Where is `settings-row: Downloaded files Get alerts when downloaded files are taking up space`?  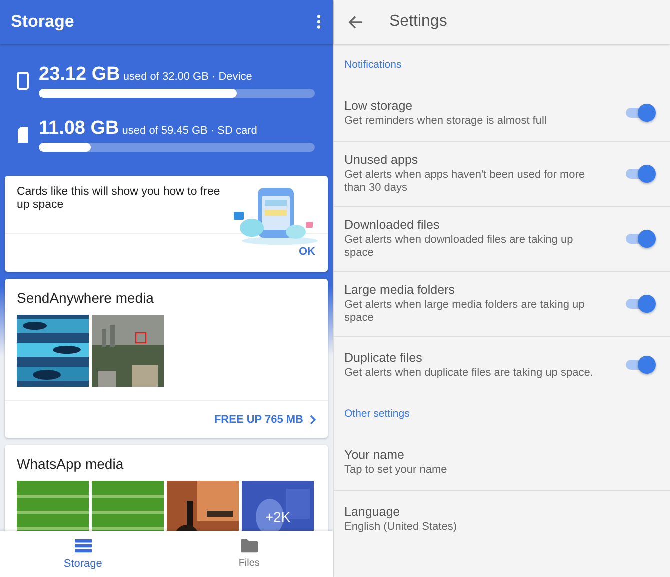 settings-row: Downloaded files Get alerts when downloaded files are taking up space is located at coordinates (502, 239).